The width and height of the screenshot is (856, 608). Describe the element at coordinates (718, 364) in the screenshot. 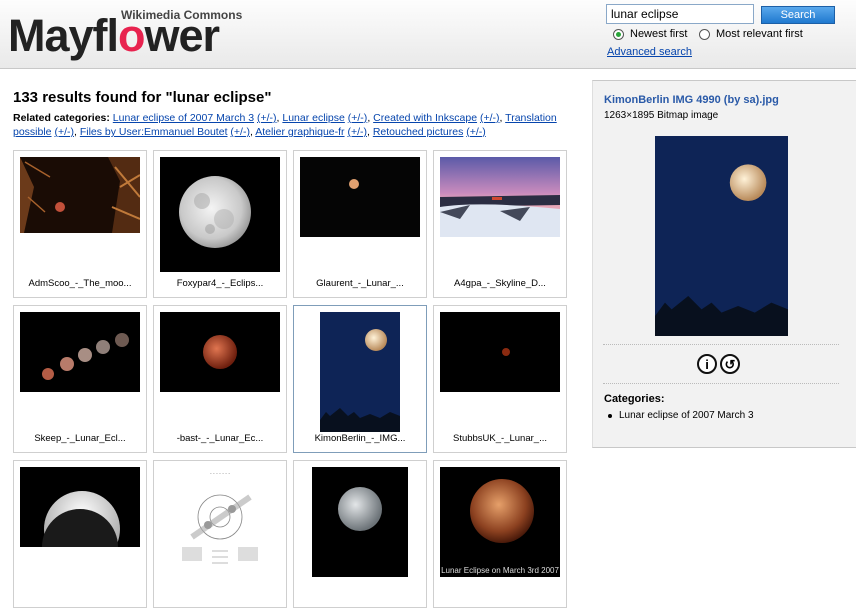

I see `license-icons: i ↺` at that location.